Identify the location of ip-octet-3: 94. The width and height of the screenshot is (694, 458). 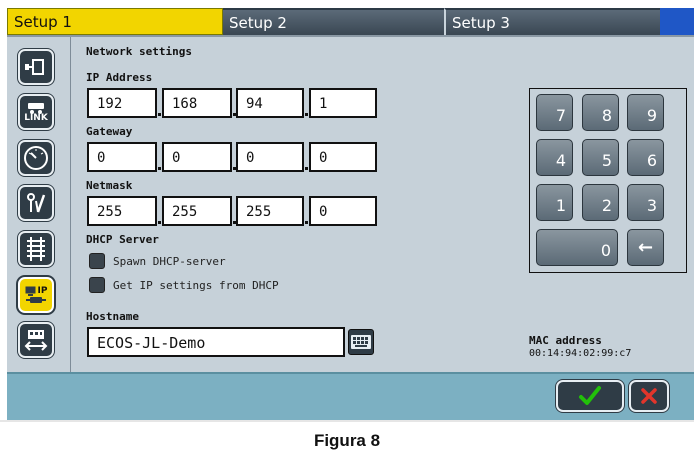
(270, 103).